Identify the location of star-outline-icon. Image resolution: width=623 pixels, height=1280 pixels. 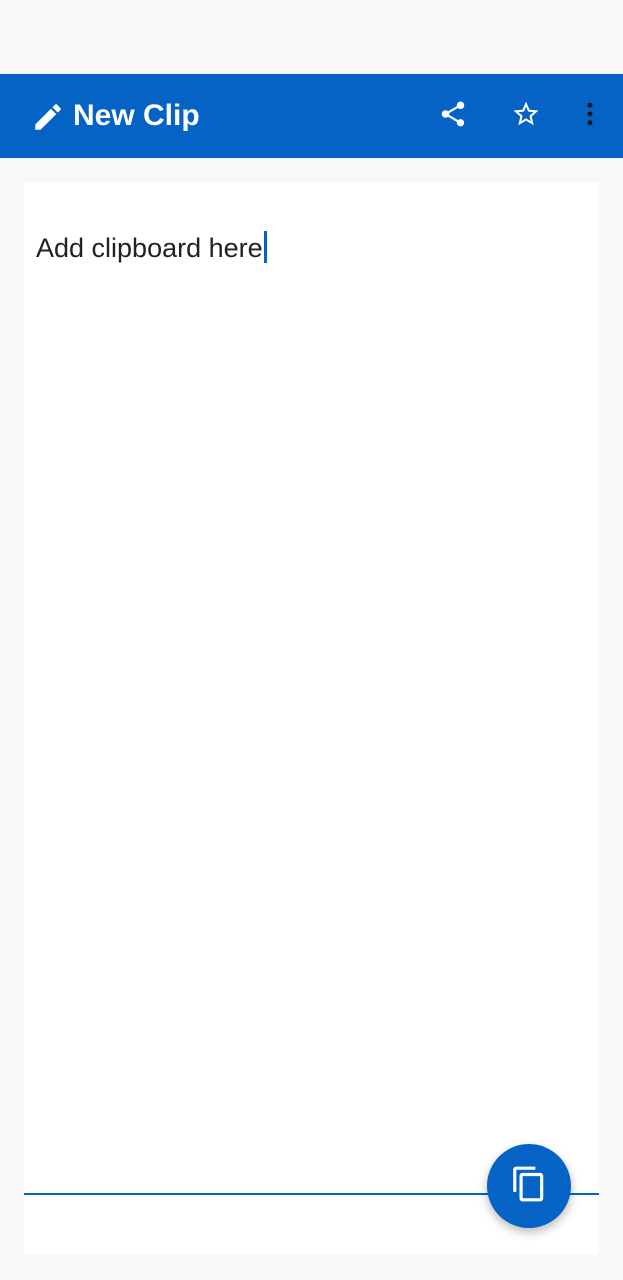
(526, 116).